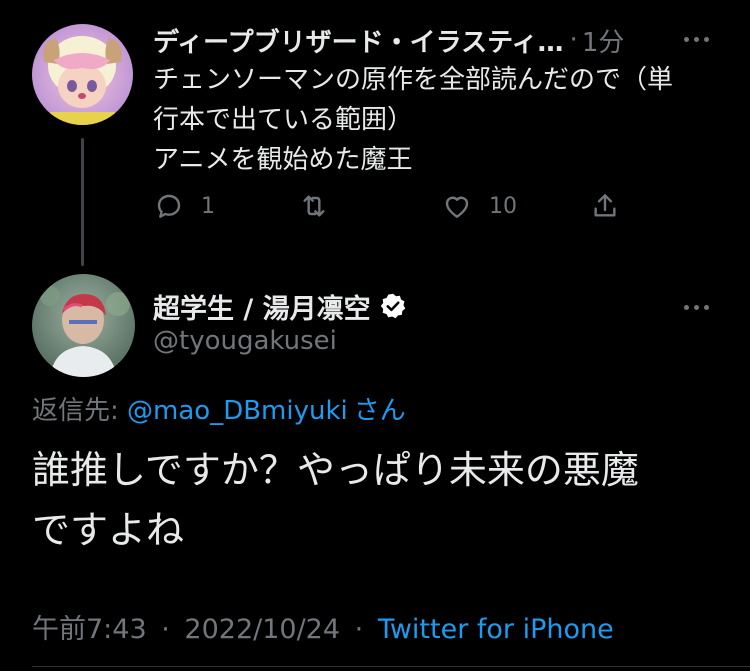 This screenshot has height=671, width=750. I want to click on reply-display-name: 超学生 / 湯月凛空, so click(262, 306).